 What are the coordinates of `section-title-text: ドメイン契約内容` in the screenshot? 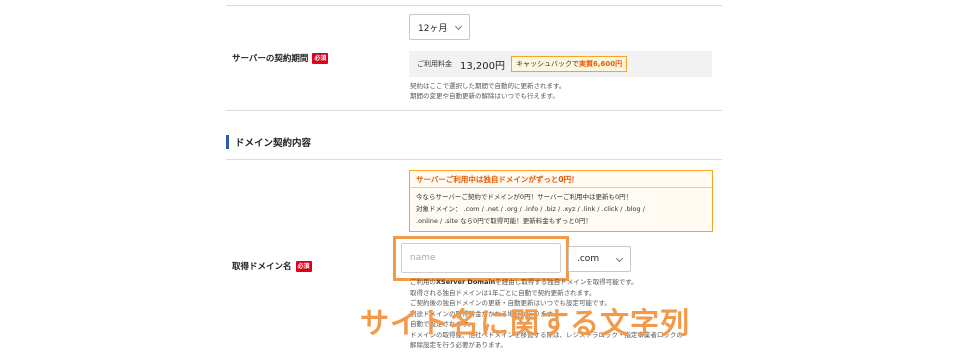 It's located at (273, 143).